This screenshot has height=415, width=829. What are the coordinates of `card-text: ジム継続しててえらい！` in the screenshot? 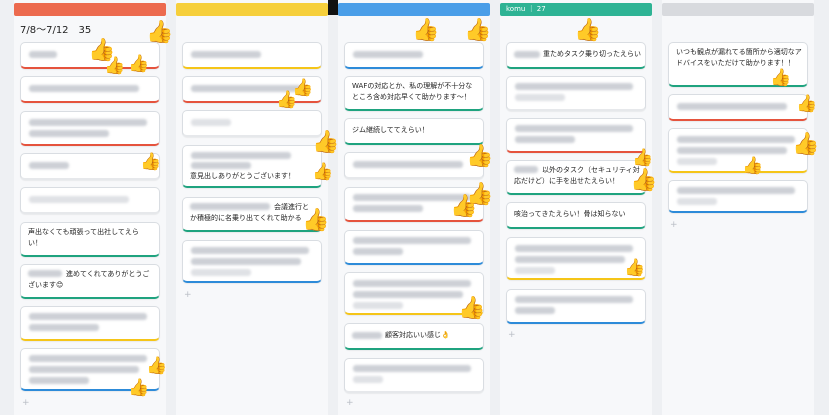 It's located at (390, 130).